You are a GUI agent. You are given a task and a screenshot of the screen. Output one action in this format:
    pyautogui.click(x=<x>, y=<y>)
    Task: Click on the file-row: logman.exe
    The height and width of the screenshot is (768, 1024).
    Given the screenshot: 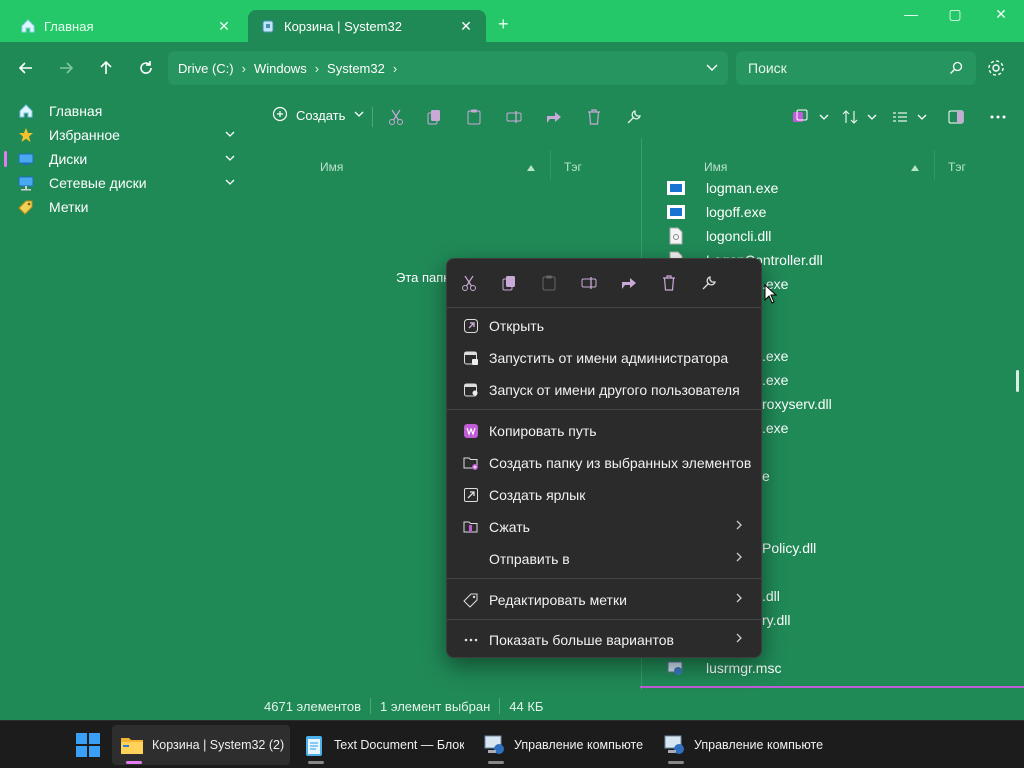 What is the action you would take?
    pyautogui.click(x=722, y=188)
    